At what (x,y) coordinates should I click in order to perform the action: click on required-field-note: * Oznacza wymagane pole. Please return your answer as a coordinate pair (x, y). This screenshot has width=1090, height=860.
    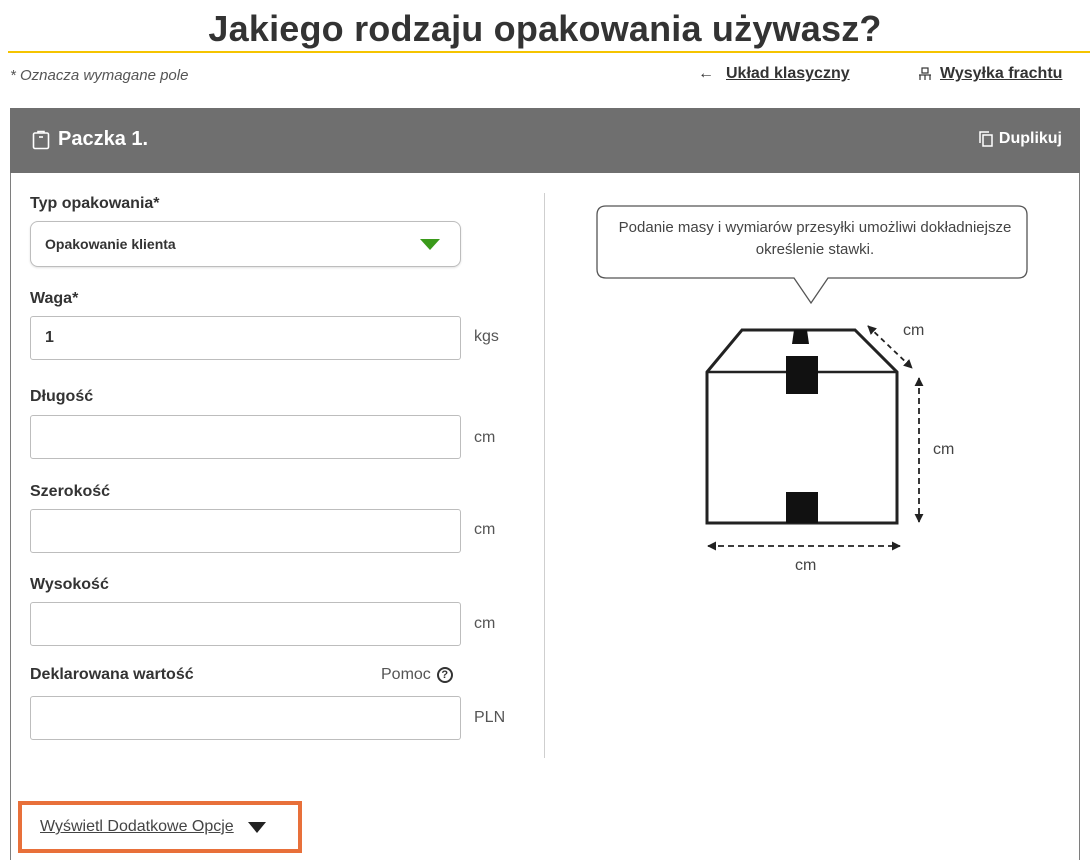
    Looking at the image, I should click on (99, 75).